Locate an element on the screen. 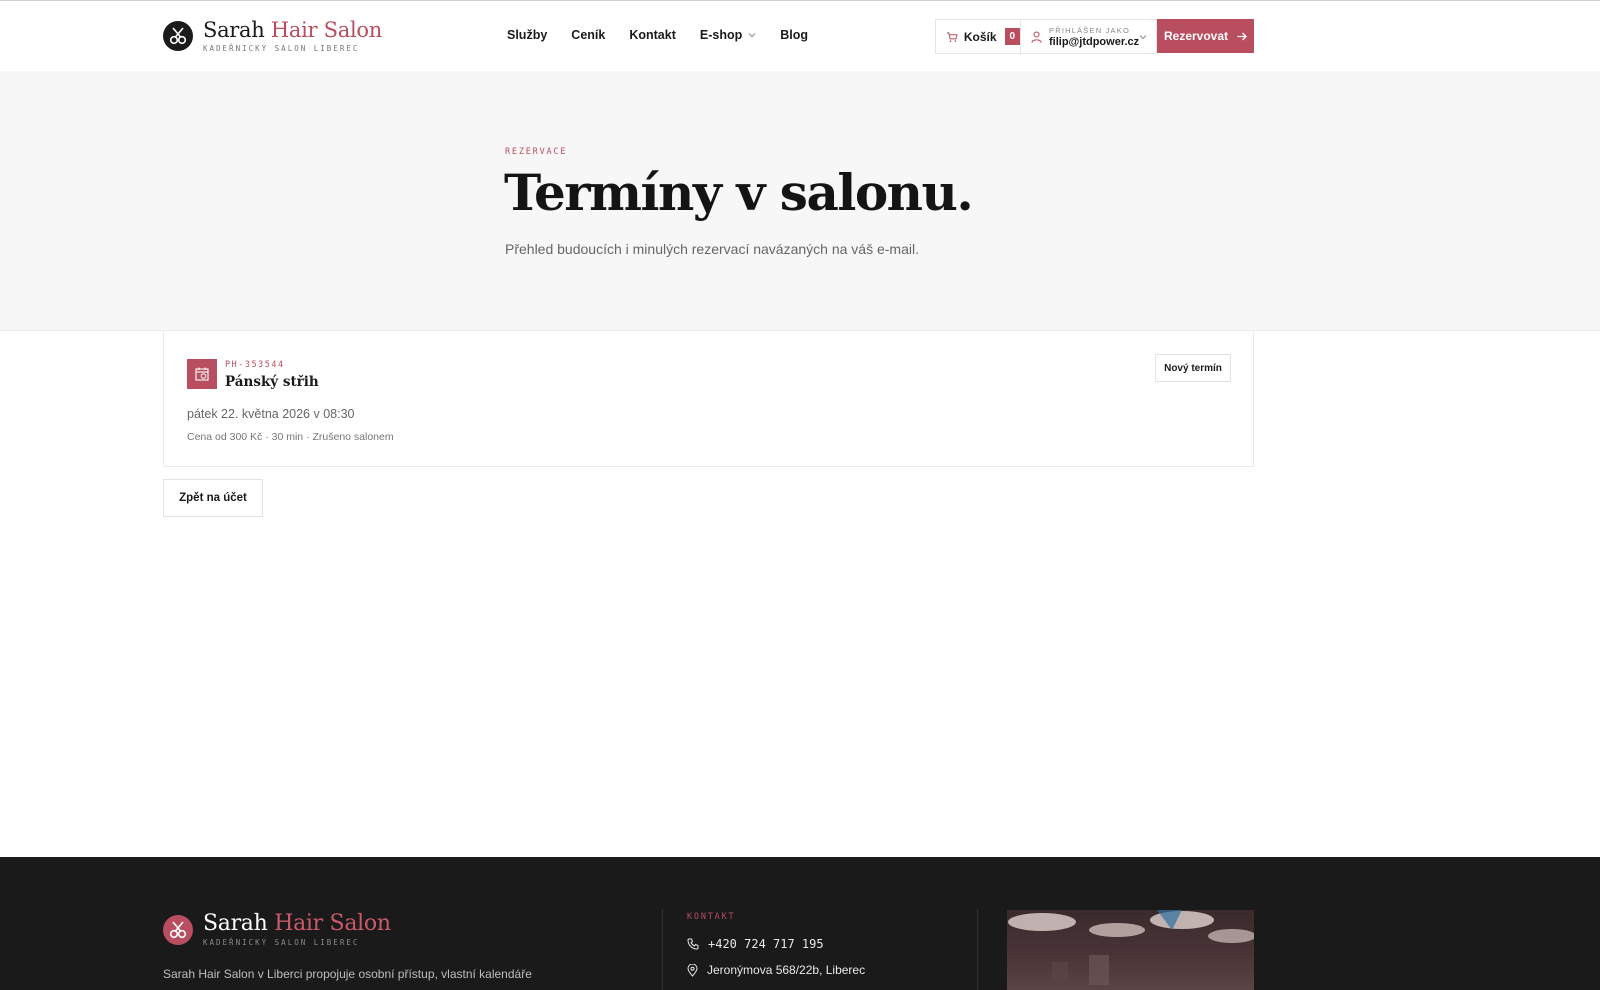 This screenshot has width=1600, height=990. user-label: PŘIHLÁŠEN JAKO is located at coordinates (1089, 30).